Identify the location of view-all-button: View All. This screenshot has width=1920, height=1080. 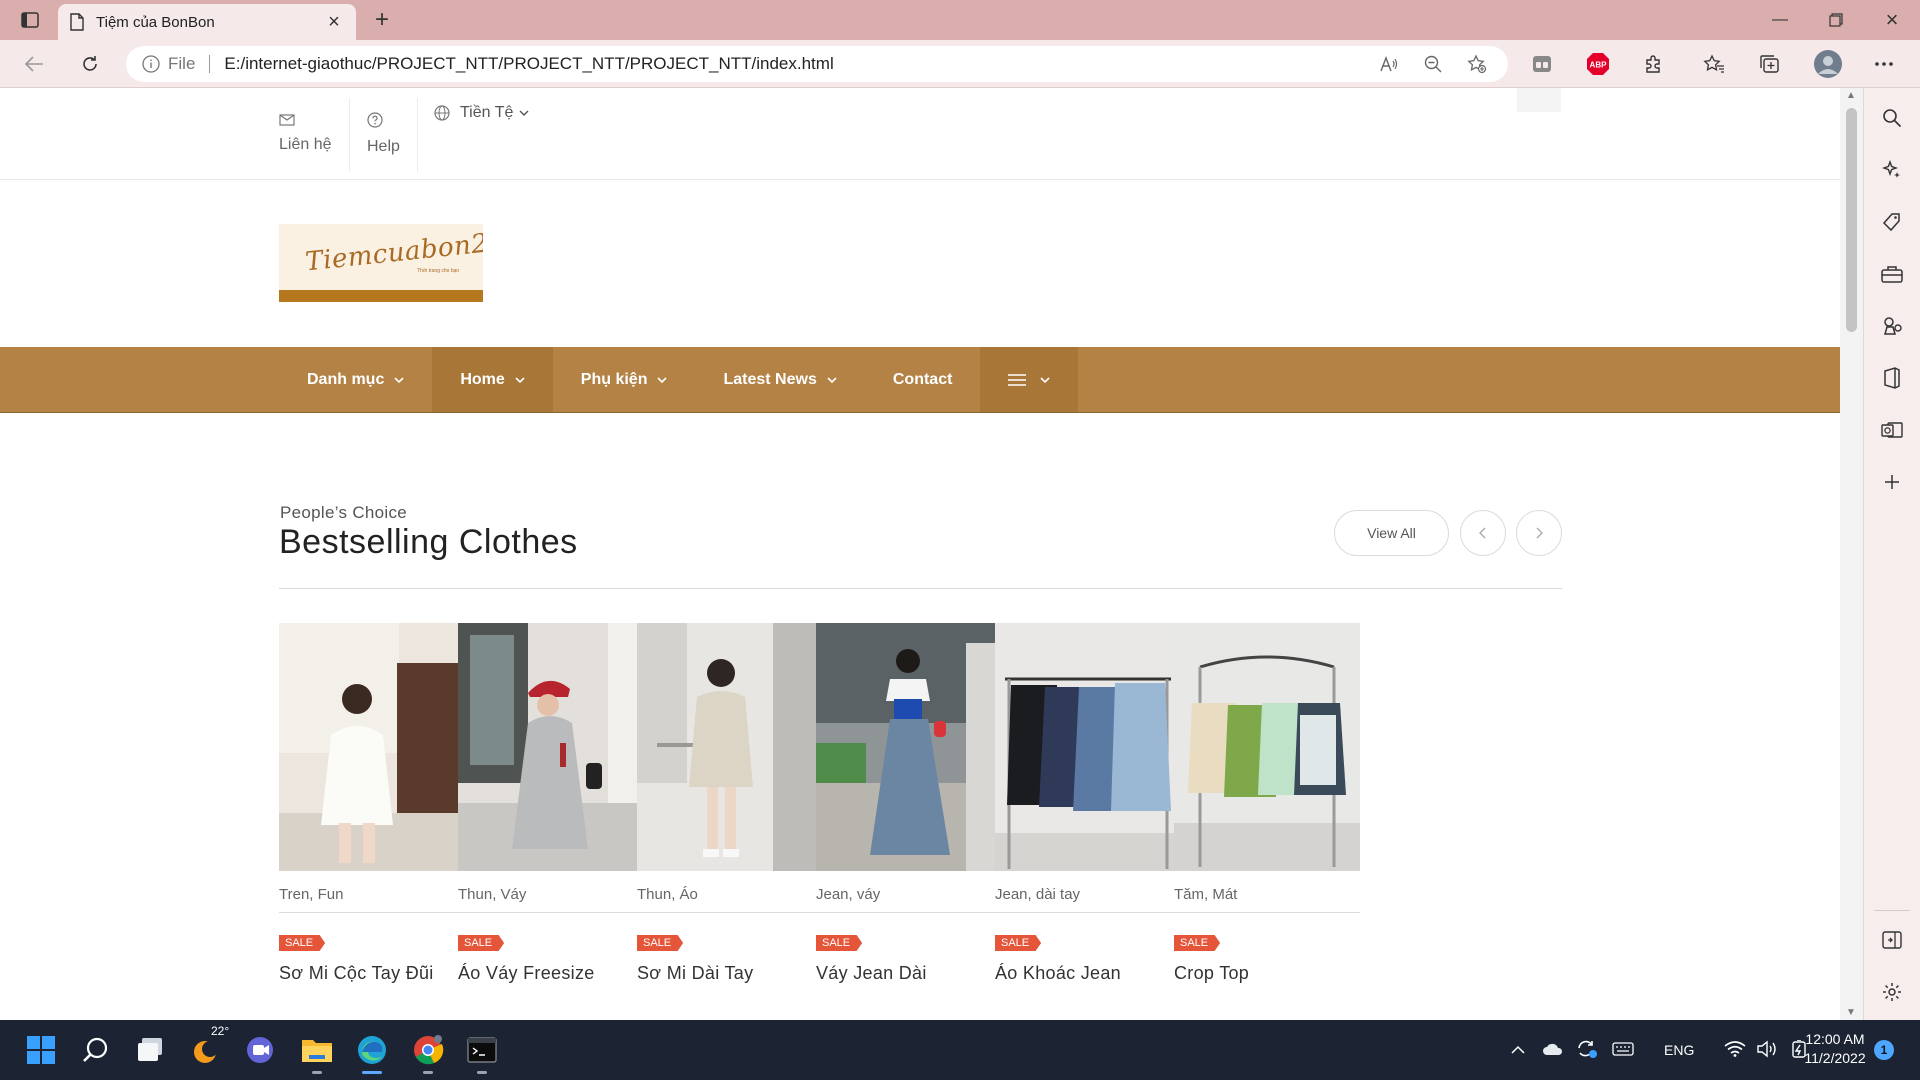
(1391, 533).